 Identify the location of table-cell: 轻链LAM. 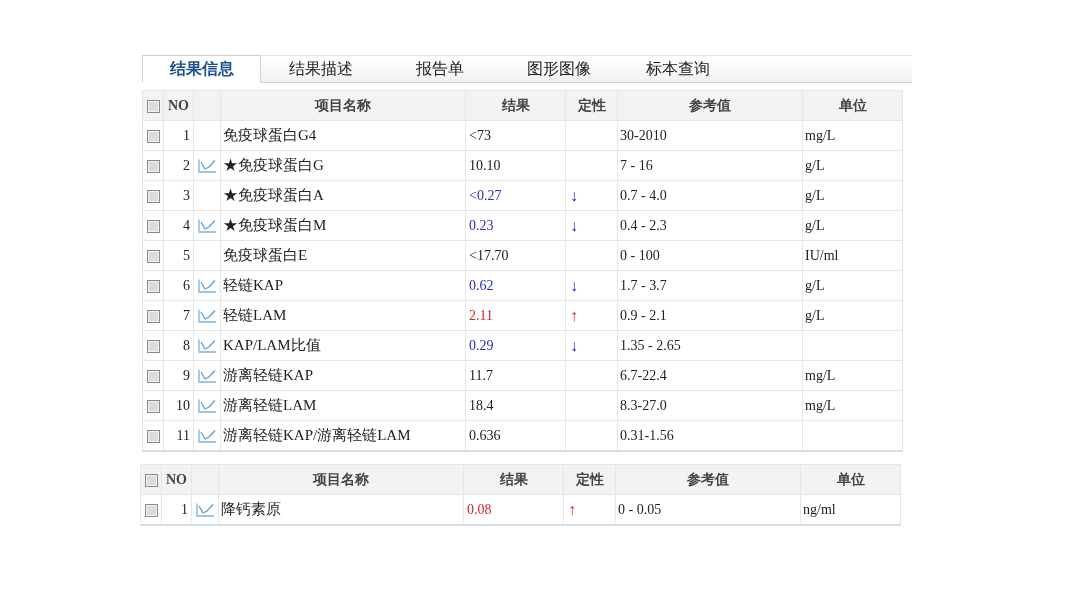
(343, 315).